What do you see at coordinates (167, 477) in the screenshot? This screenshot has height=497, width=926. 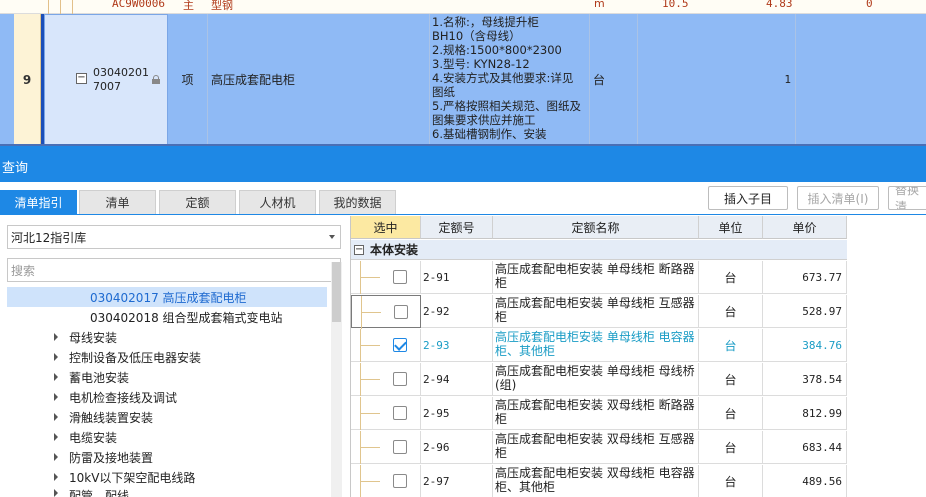 I see `tree-item-overhead-line: 10kV以下架空配电线路` at bounding box center [167, 477].